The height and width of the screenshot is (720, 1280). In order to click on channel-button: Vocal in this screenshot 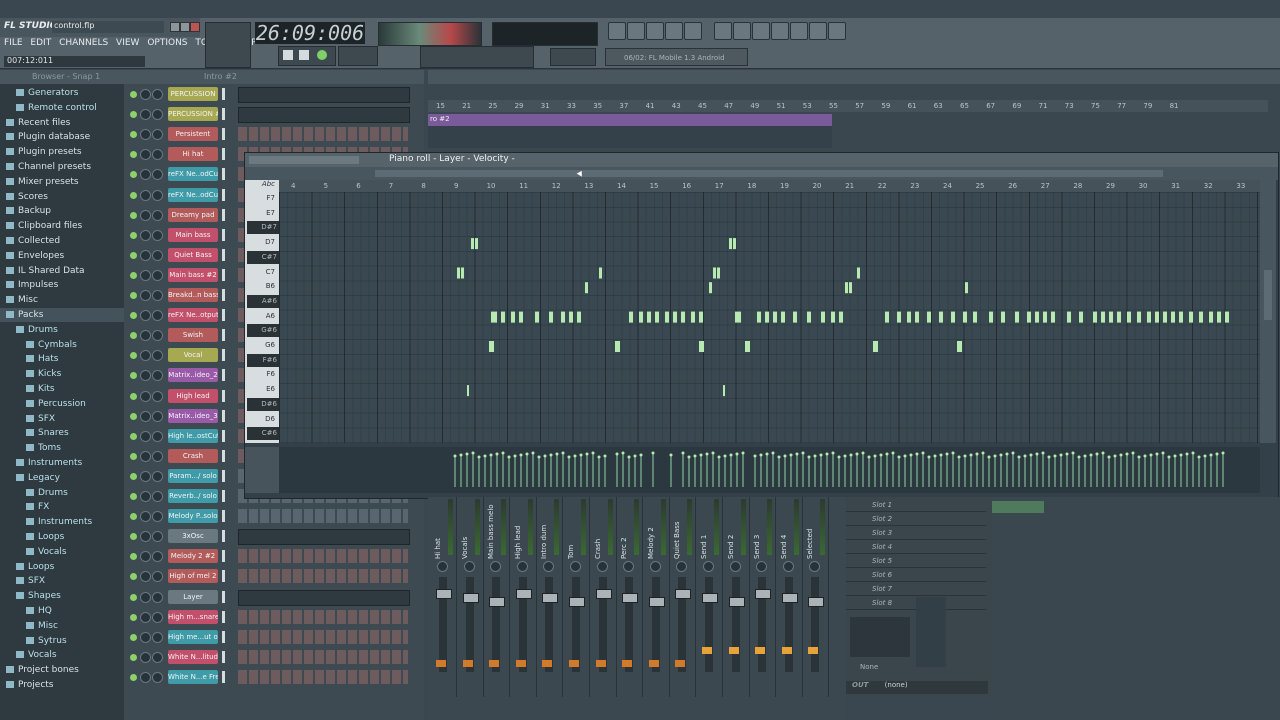, I will do `click(193, 355)`.